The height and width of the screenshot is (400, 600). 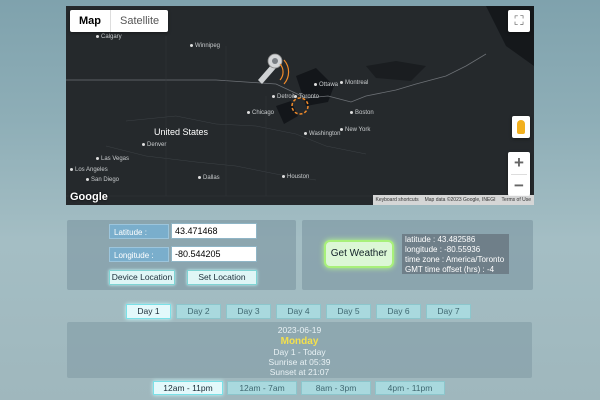 I want to click on tab-time-night: 12am - 7am, so click(x=262, y=388).